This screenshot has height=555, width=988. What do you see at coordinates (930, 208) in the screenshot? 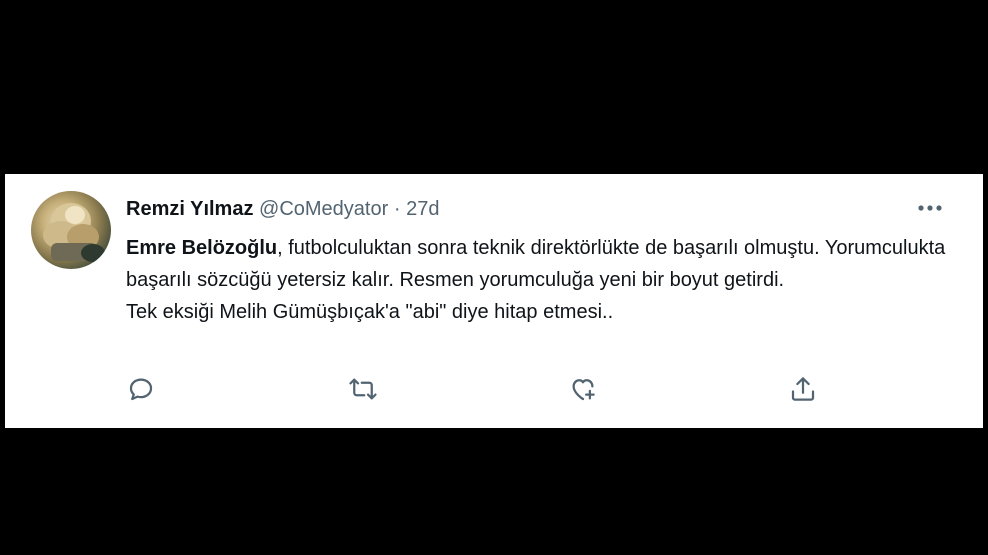
I see `more-options-icon` at bounding box center [930, 208].